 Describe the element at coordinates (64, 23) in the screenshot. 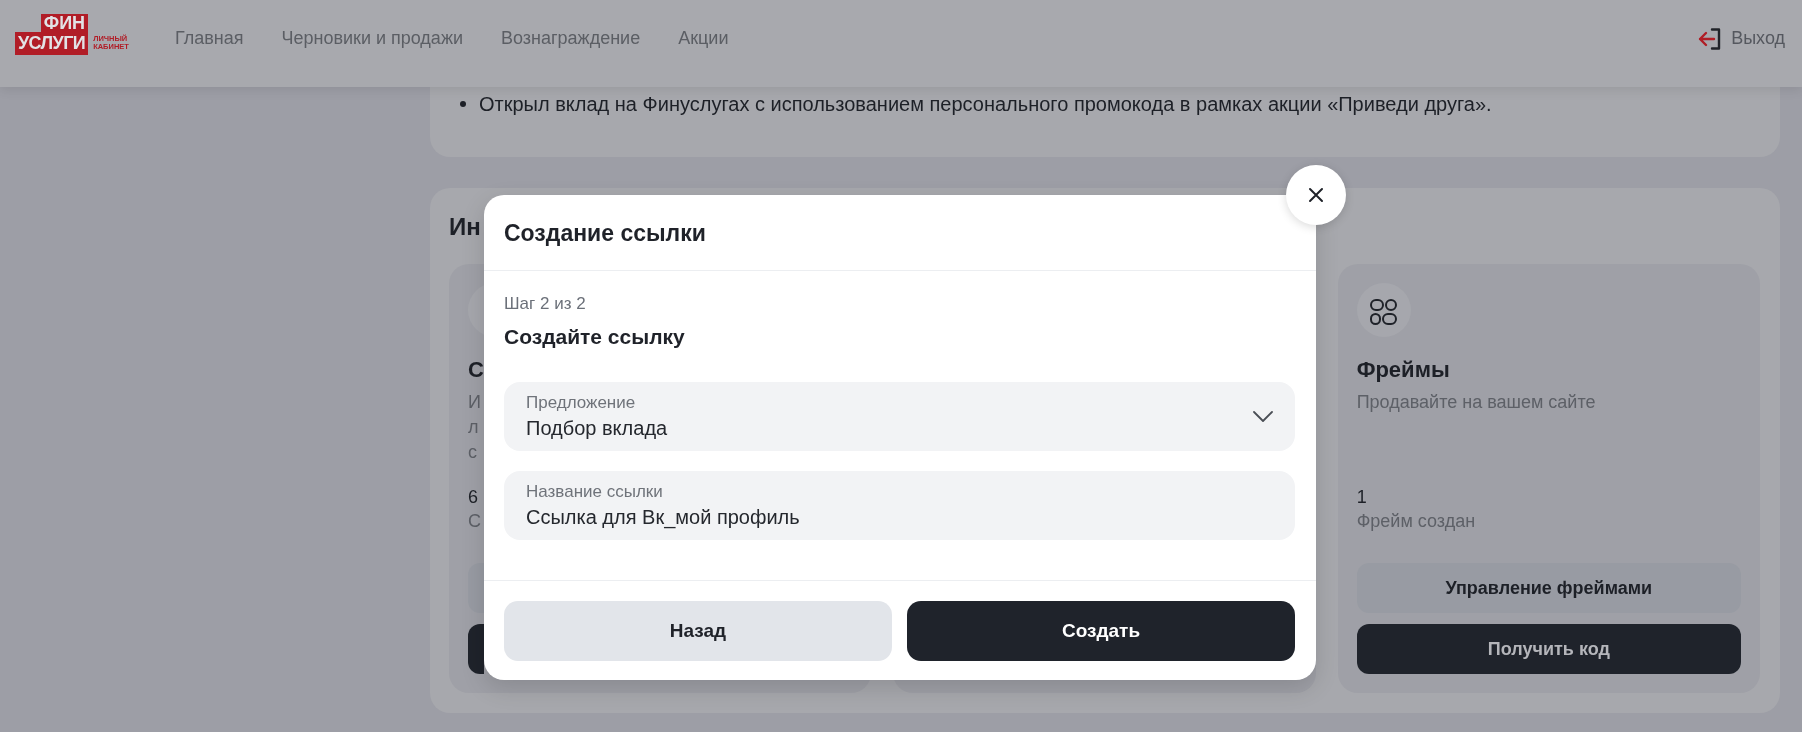

I see `logo-text: ФИН` at that location.